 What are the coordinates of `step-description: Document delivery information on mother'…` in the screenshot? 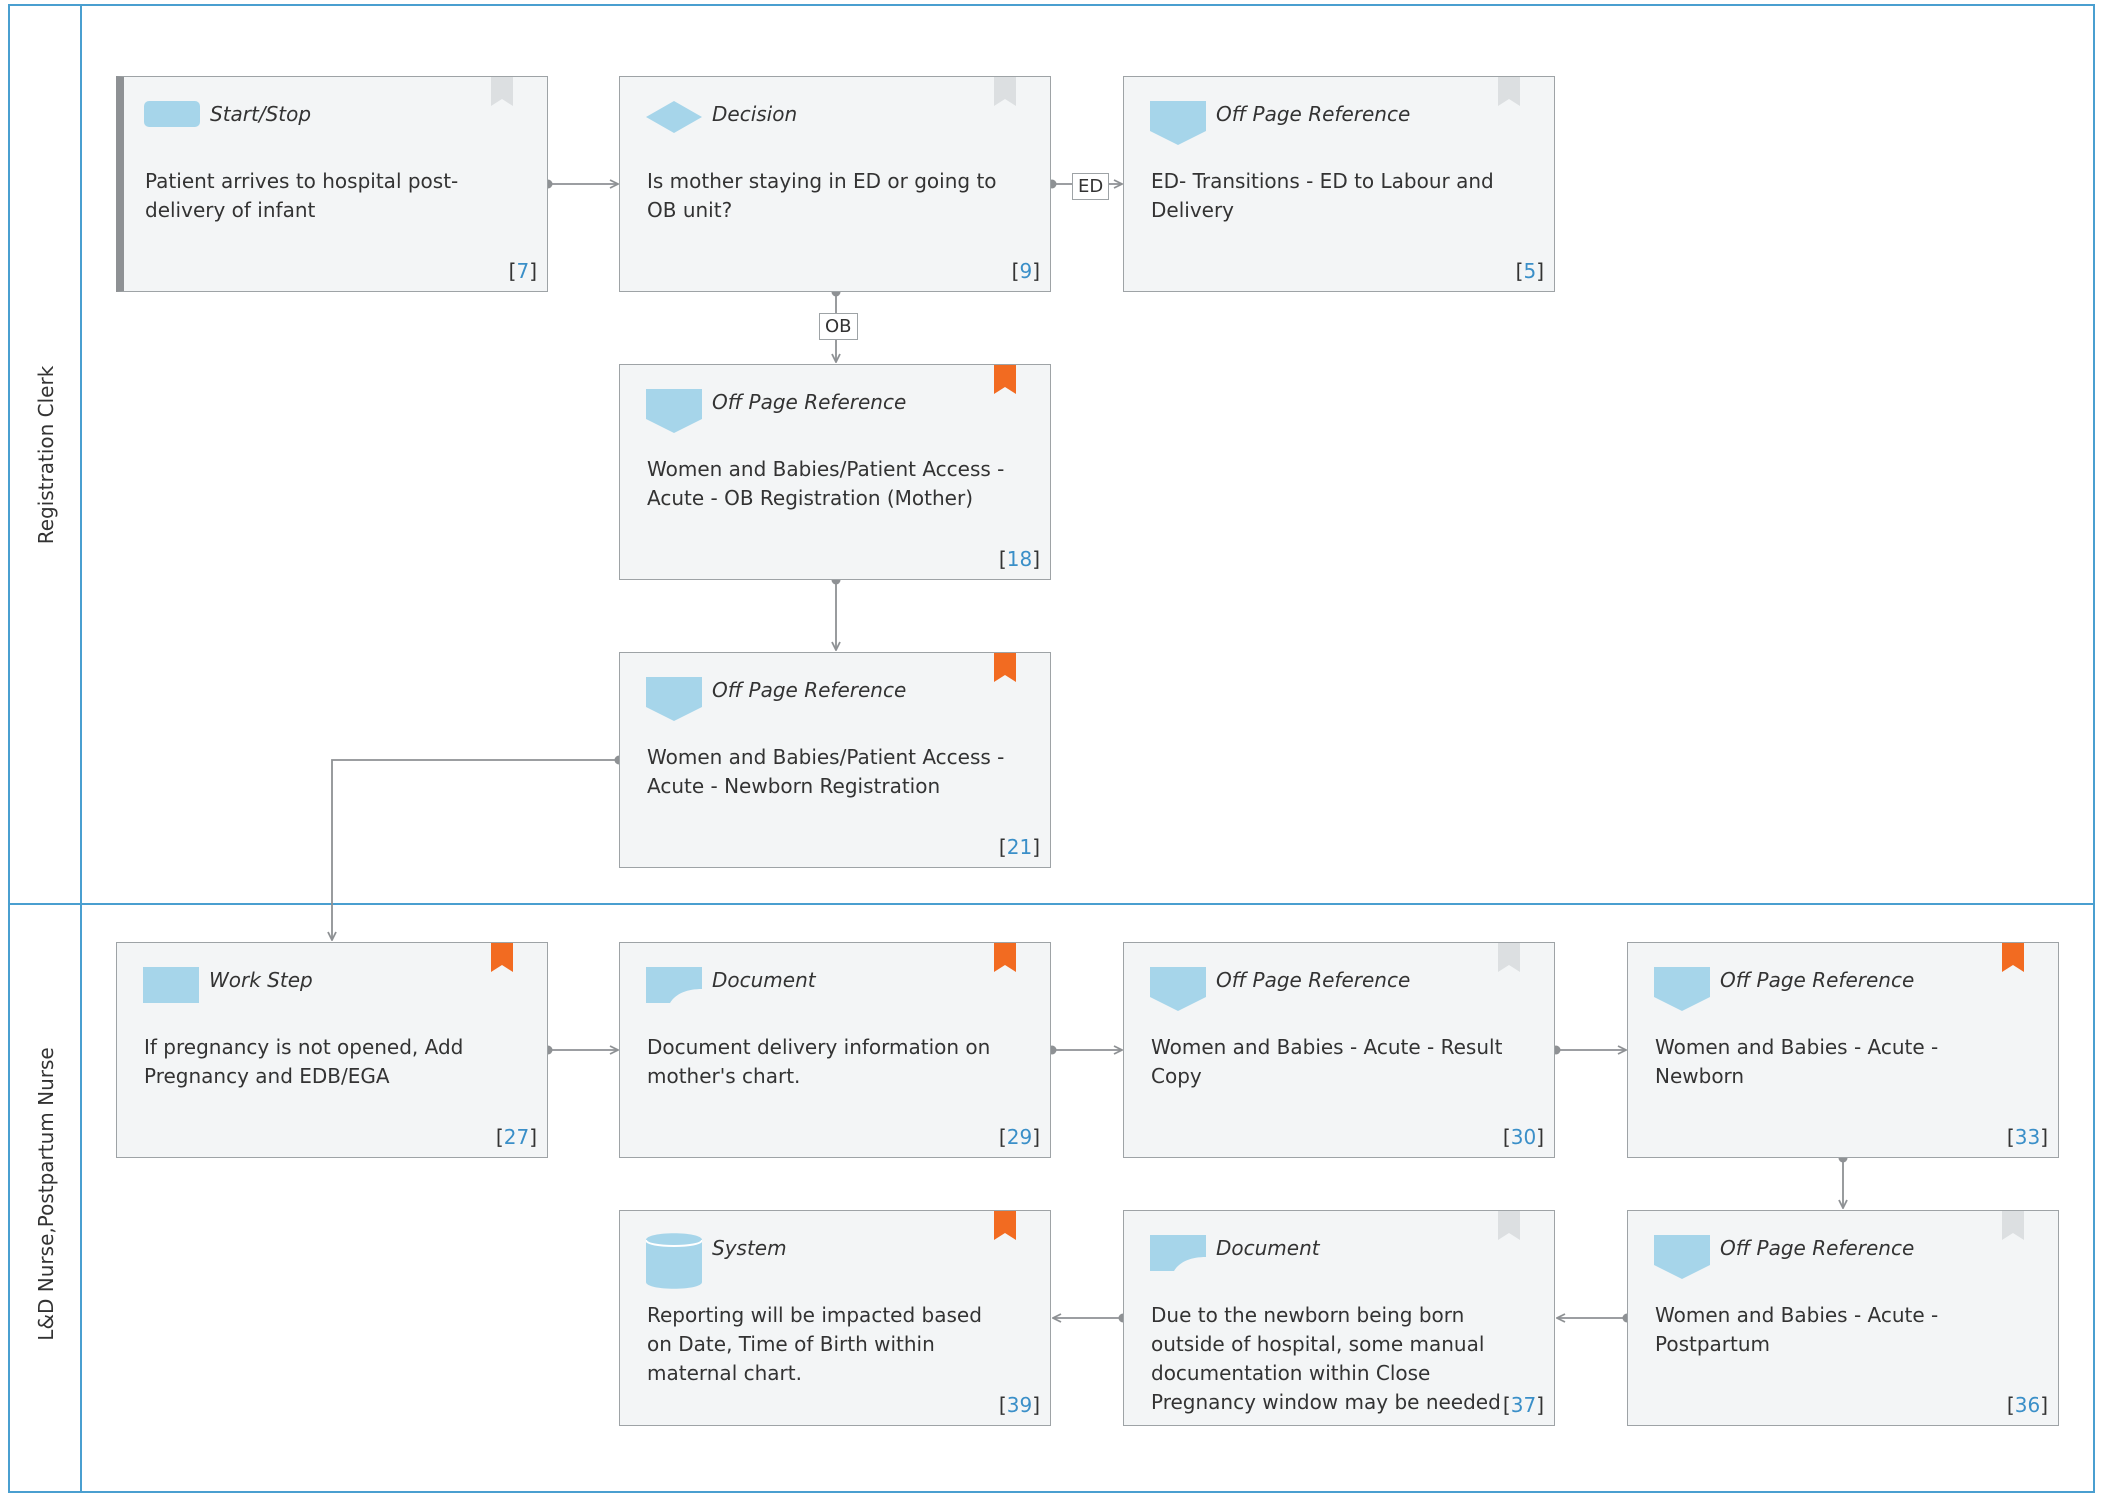 It's located at (819, 1061).